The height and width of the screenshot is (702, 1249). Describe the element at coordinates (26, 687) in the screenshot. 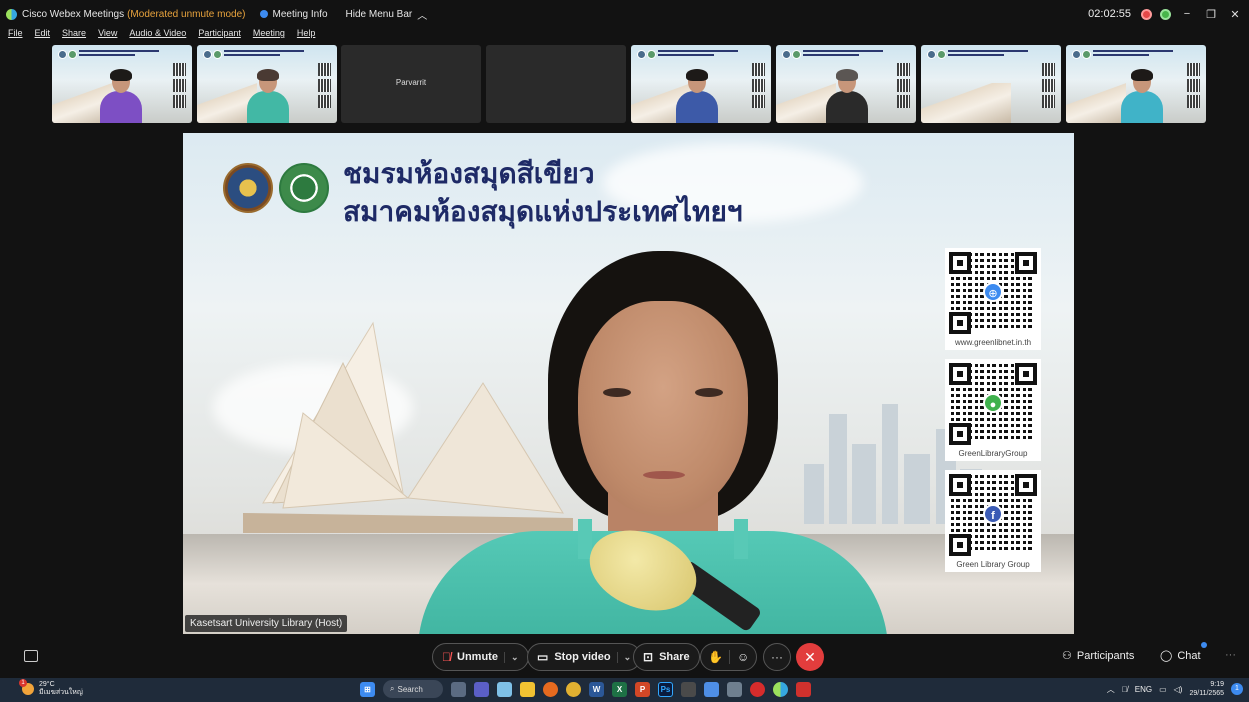

I see `weather-icon` at that location.